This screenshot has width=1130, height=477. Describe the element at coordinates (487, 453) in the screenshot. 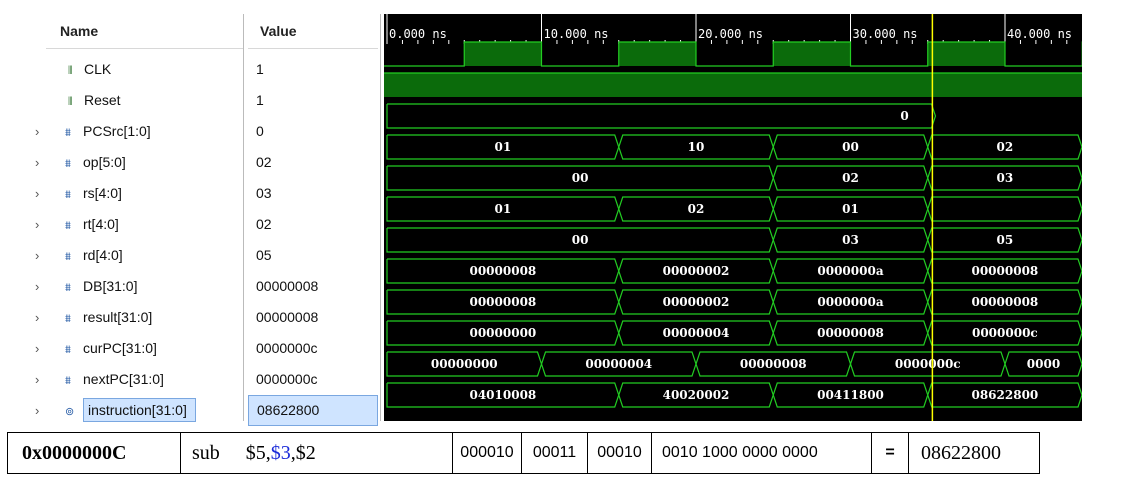

I see `op-field-bits: 000010` at that location.